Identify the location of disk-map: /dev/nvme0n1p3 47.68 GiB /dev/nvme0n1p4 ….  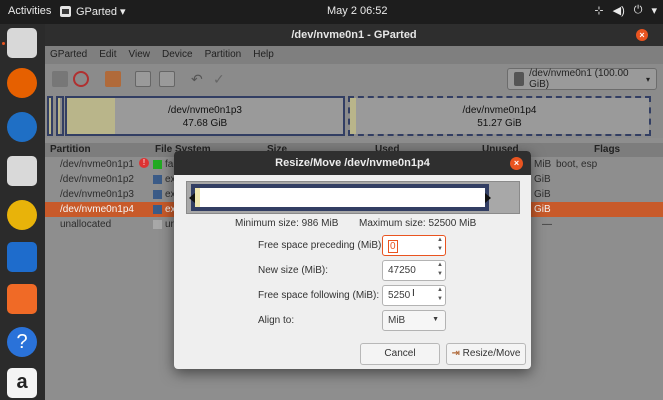
(354, 116).